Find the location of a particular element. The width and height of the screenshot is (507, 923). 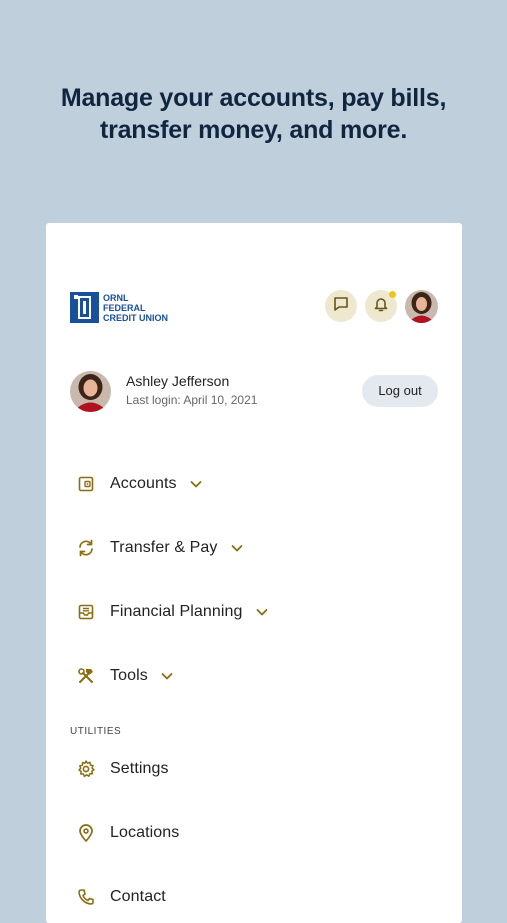

tools-icon is located at coordinates (86, 676).